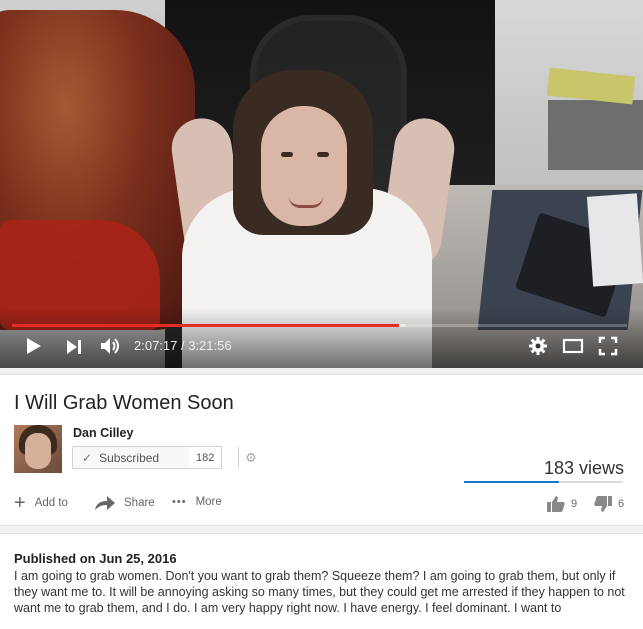 The image size is (643, 629). I want to click on subscribed-button: ✓ Subscribed ⚙, so click(164, 457).